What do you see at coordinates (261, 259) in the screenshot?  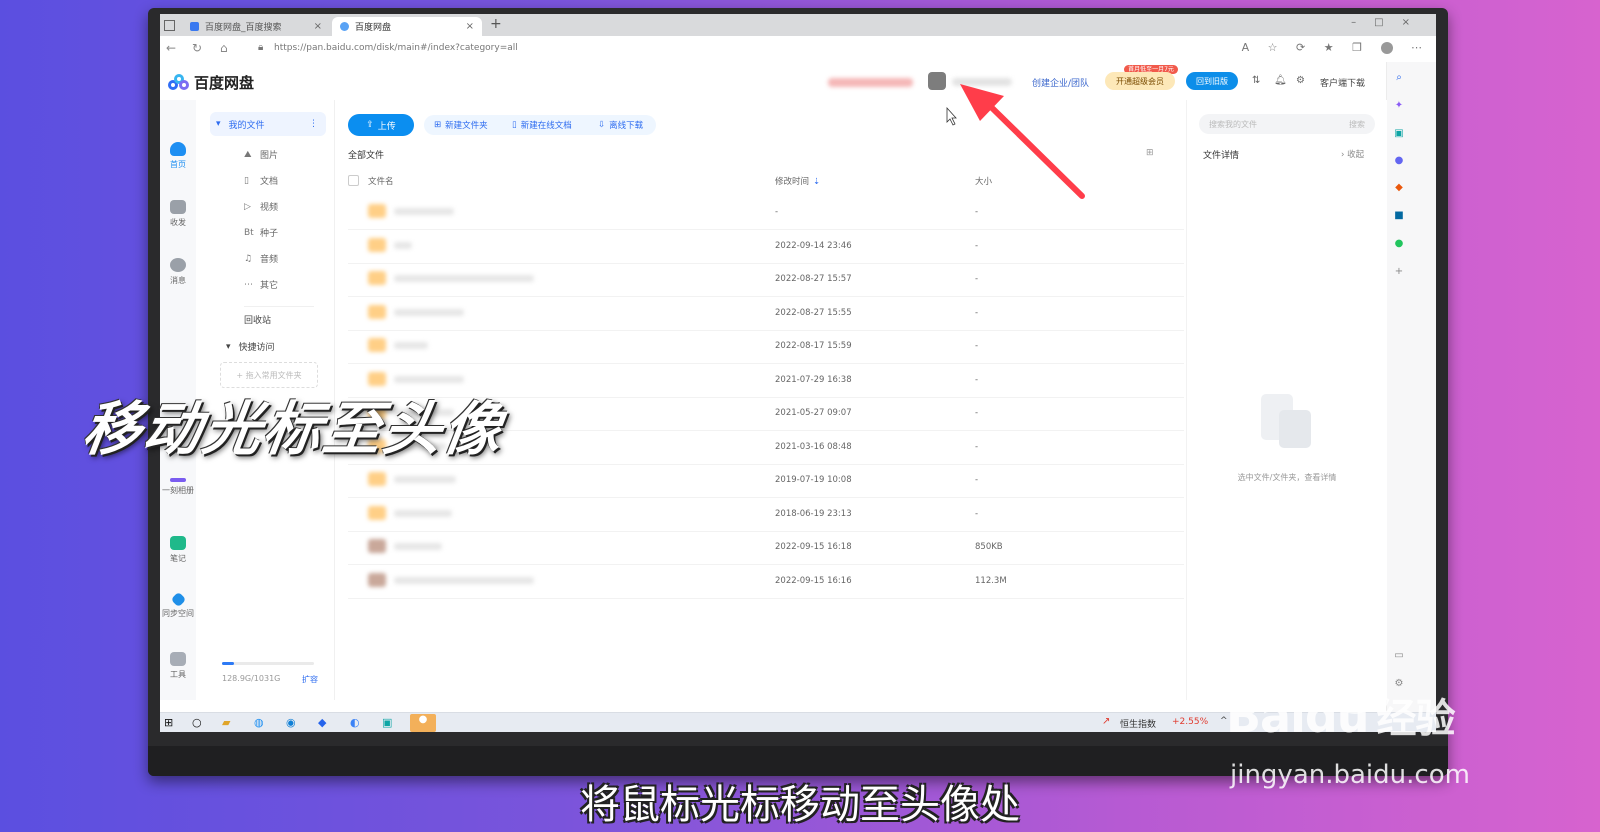 I see `nav-category-audio: ♫ 音频` at bounding box center [261, 259].